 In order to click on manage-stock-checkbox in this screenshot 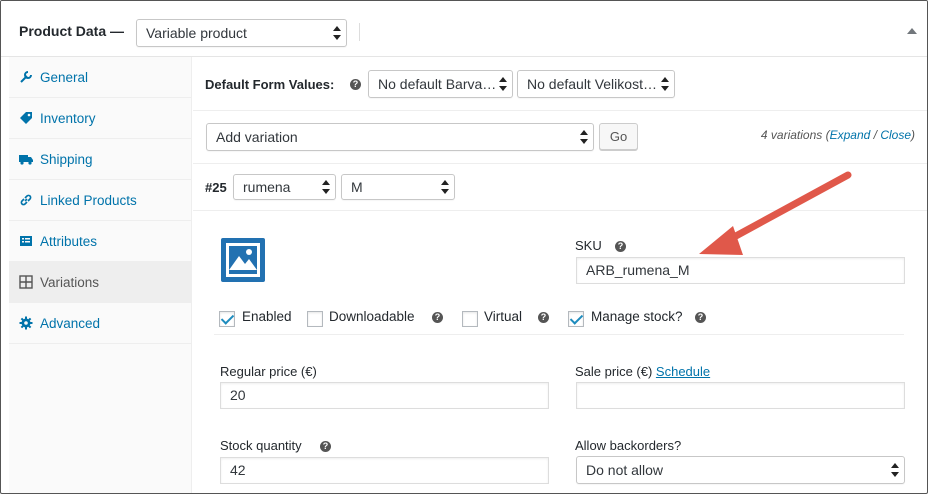, I will do `click(576, 319)`.